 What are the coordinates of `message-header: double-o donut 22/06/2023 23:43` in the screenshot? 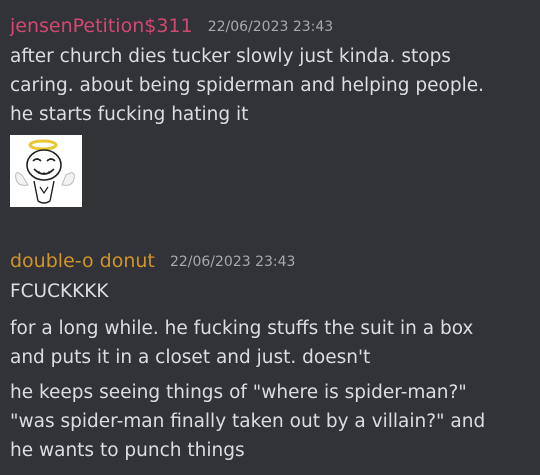 It's located at (271, 261).